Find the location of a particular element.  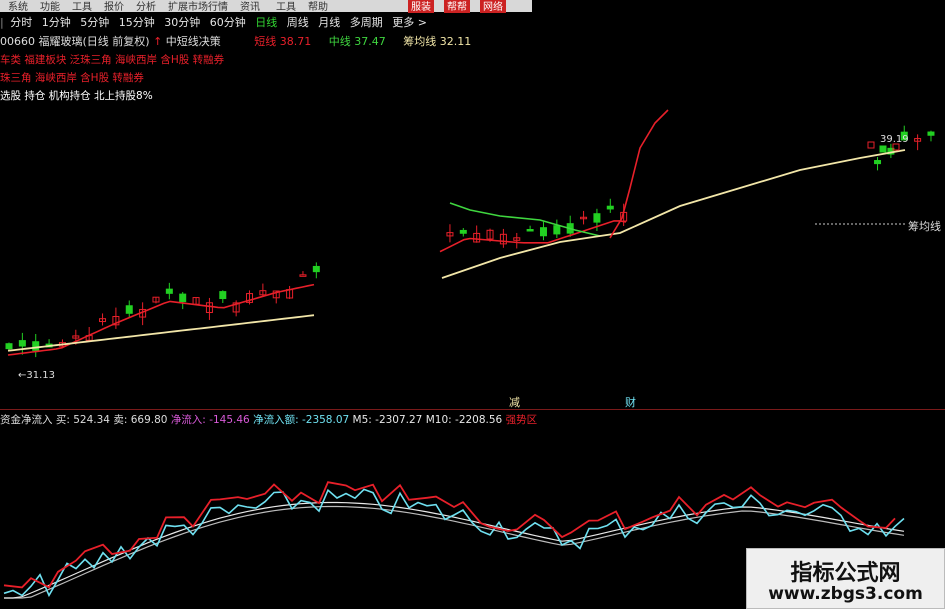

up-arrow-icon: ↑ is located at coordinates (158, 41).